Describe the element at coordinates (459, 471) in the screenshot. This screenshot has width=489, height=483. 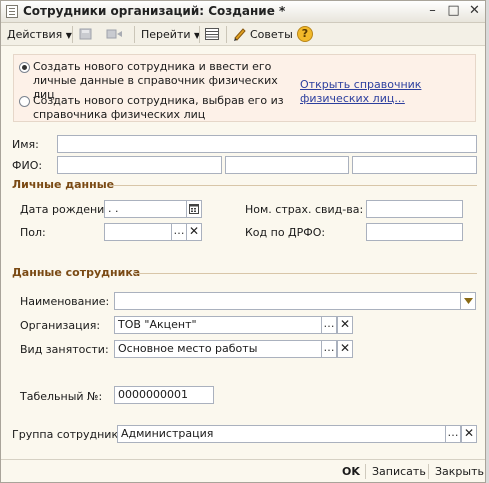
I see `close-button: Закрыть` at that location.